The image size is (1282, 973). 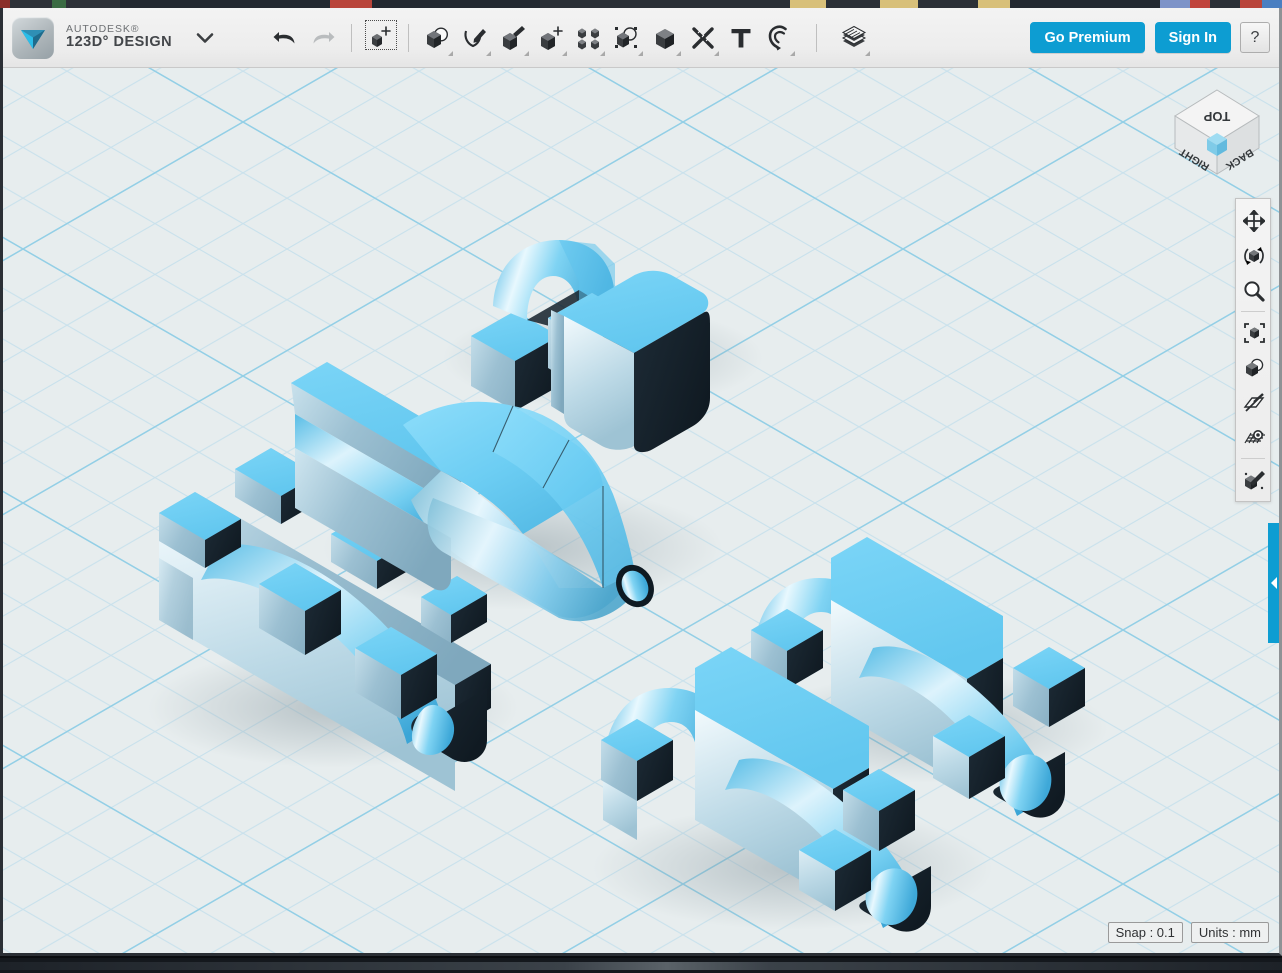 What do you see at coordinates (1188, 932) in the screenshot?
I see `status-bar: Snap : 0.1 Units : mm` at bounding box center [1188, 932].